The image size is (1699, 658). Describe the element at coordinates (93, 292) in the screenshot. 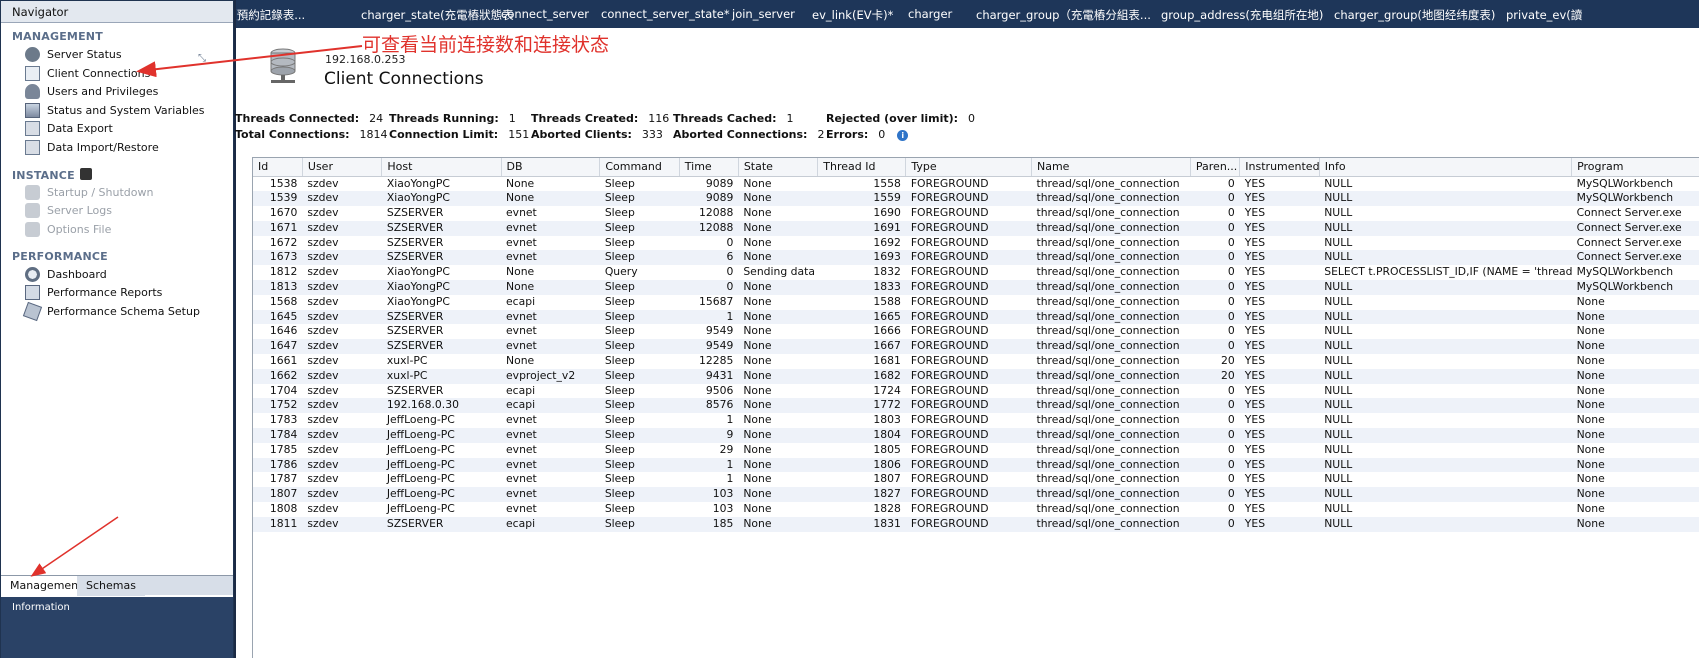

I see `nav-item-performance-reports: Performance Reports` at that location.